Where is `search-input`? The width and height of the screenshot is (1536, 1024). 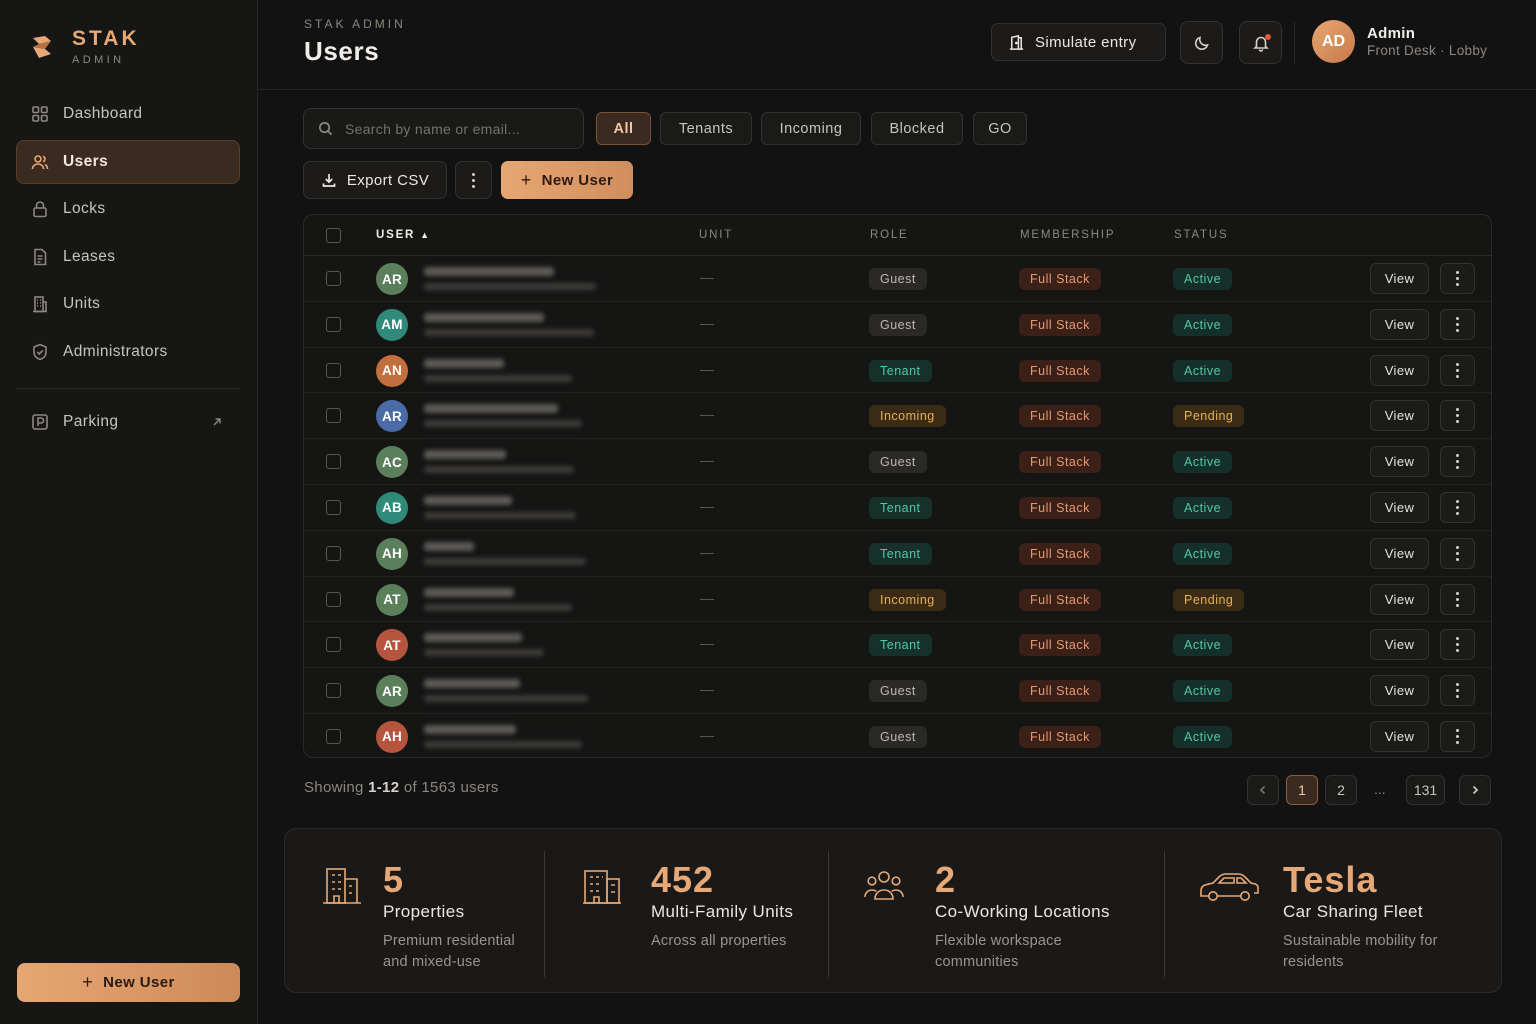
search-input is located at coordinates (455, 128).